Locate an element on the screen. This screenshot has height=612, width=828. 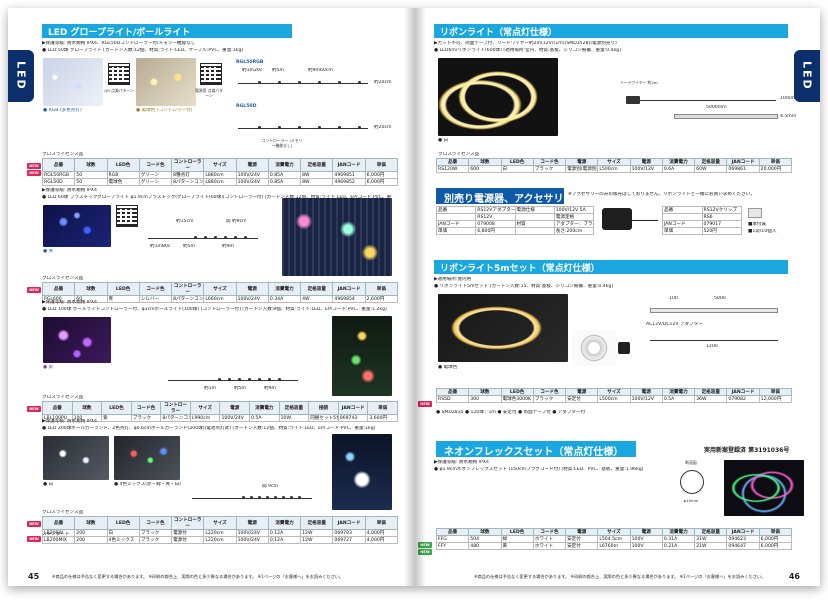
rgl50d-label: RGL50D is located at coordinates (246, 106).